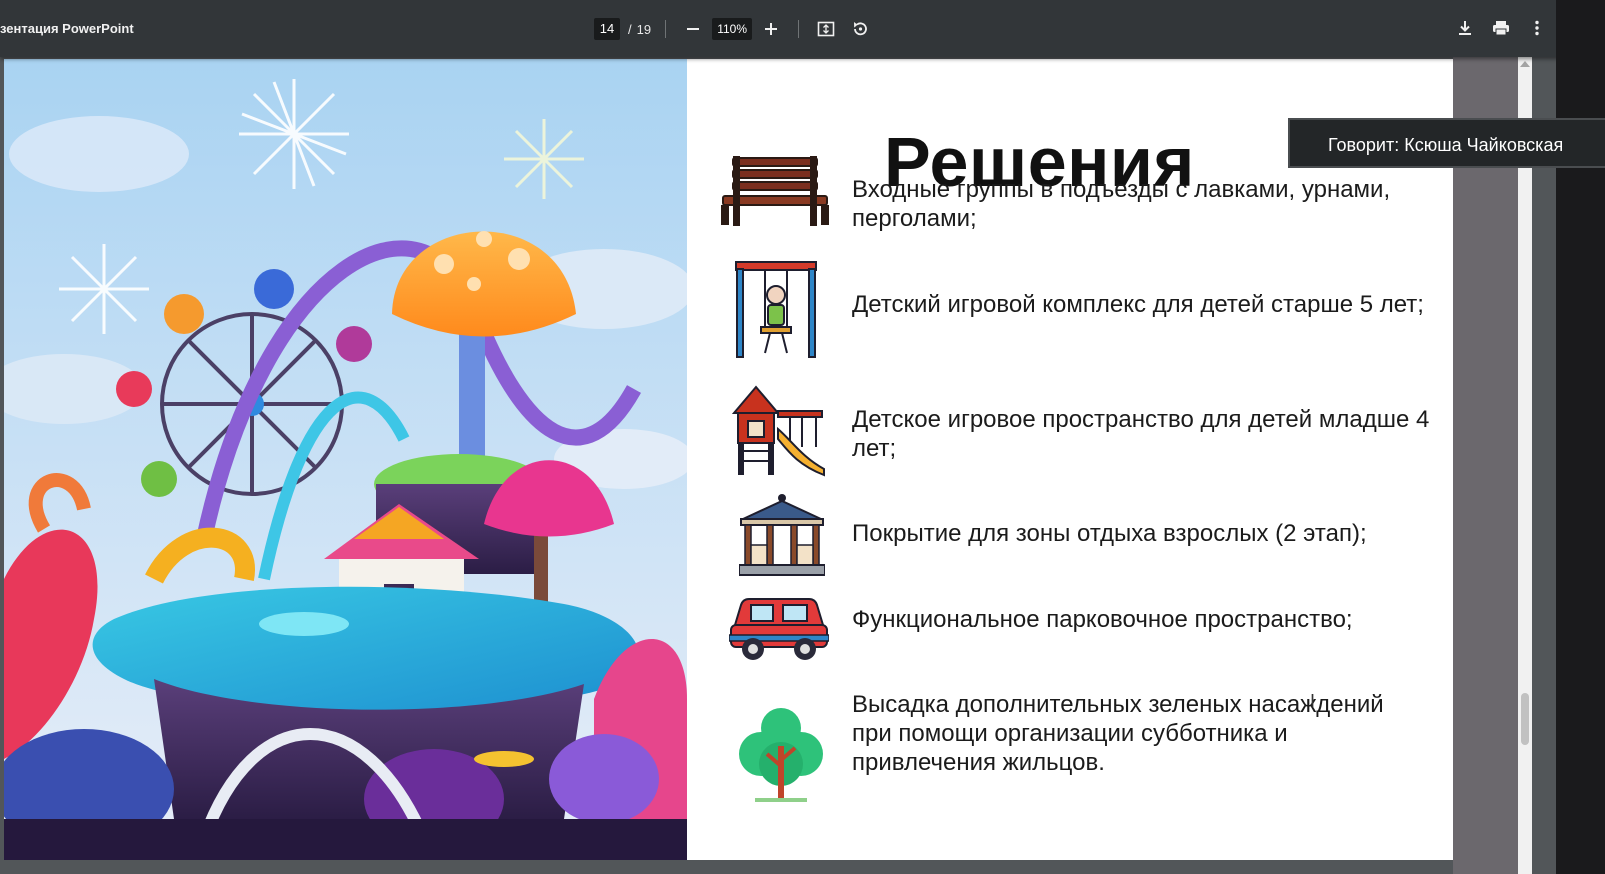 This screenshot has height=874, width=1605. What do you see at coordinates (1525, 719) in the screenshot?
I see `scrollbar-thumb` at bounding box center [1525, 719].